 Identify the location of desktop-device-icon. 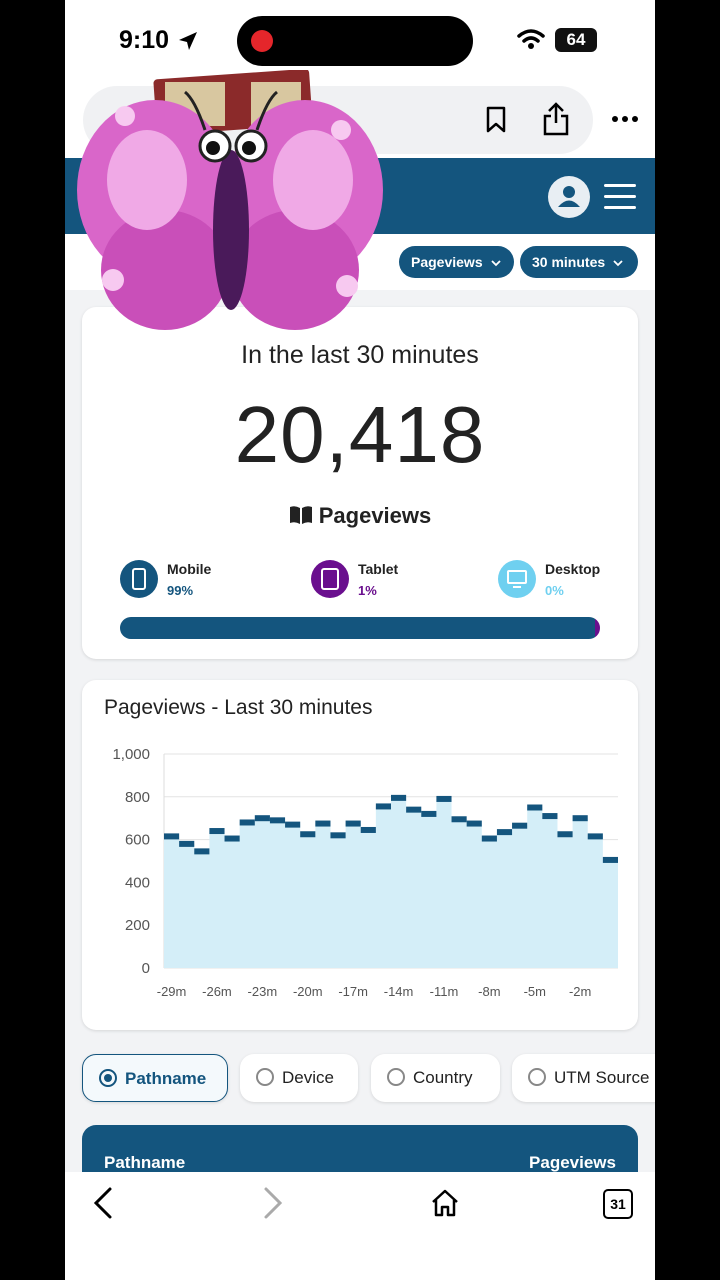
(517, 579).